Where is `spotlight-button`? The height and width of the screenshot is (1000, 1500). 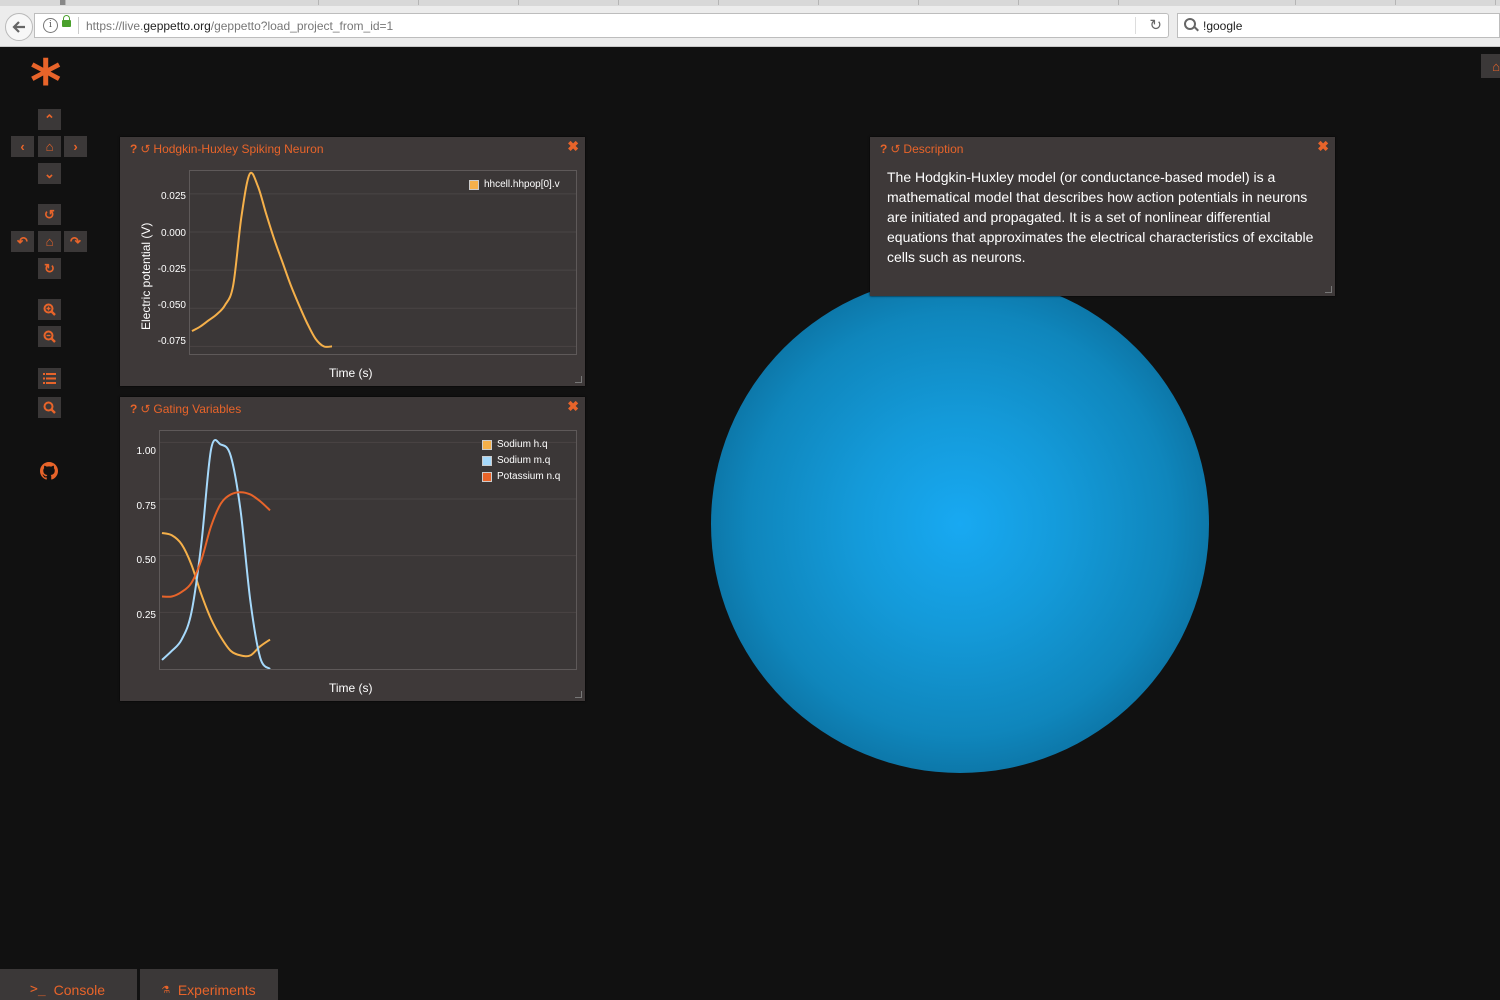 spotlight-button is located at coordinates (49, 407).